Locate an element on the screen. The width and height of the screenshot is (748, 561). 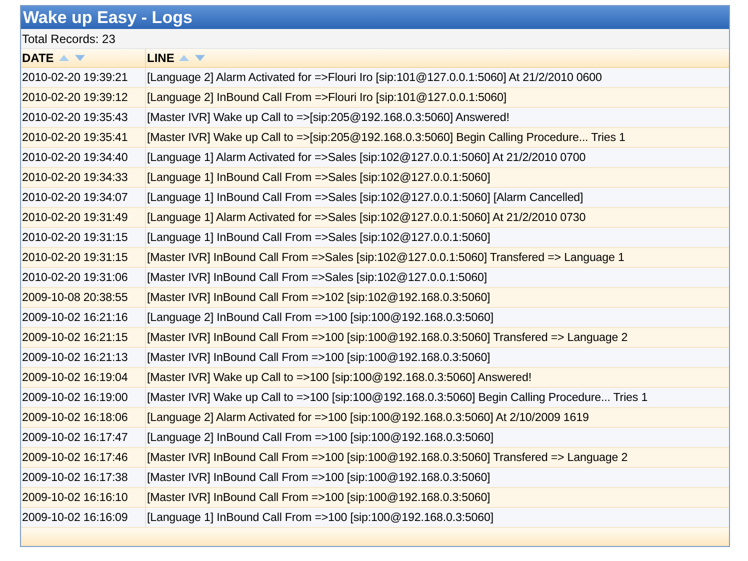
table-cell-text: 2009-10-02 16:19:04 is located at coordinates (75, 378).